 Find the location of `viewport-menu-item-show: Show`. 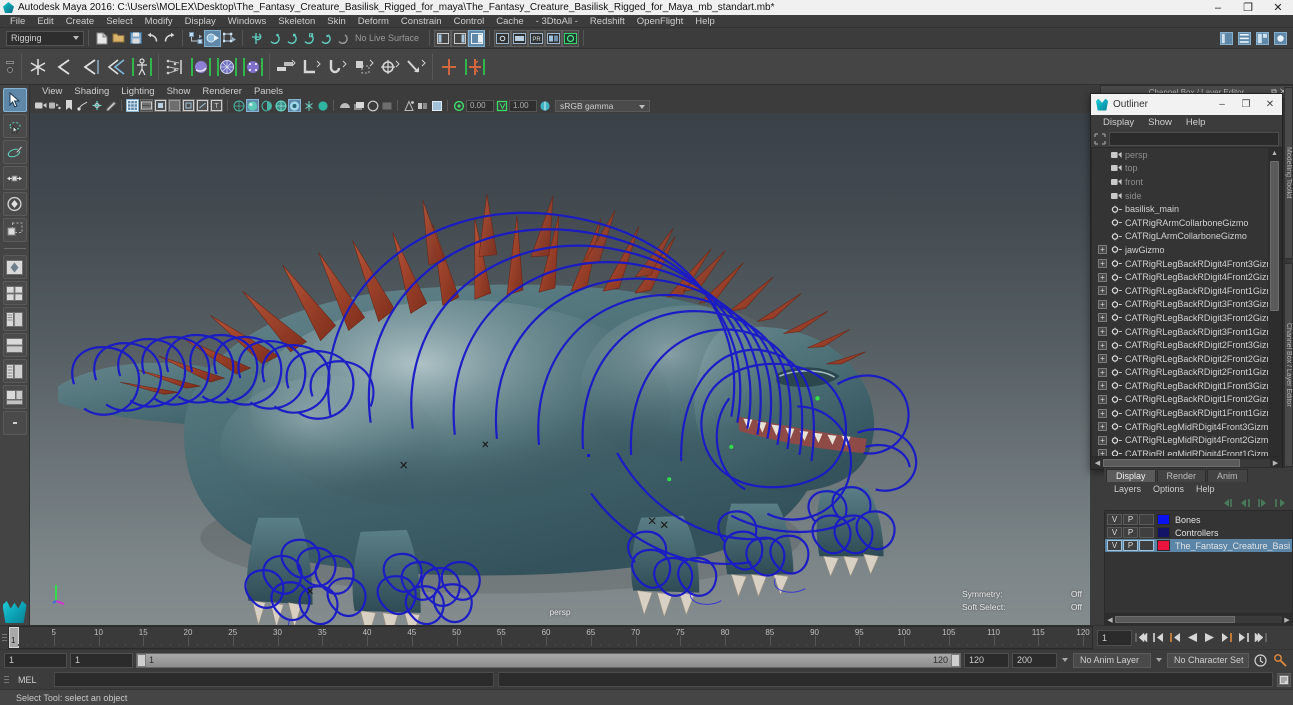

viewport-menu-item-show: Show is located at coordinates (179, 91).